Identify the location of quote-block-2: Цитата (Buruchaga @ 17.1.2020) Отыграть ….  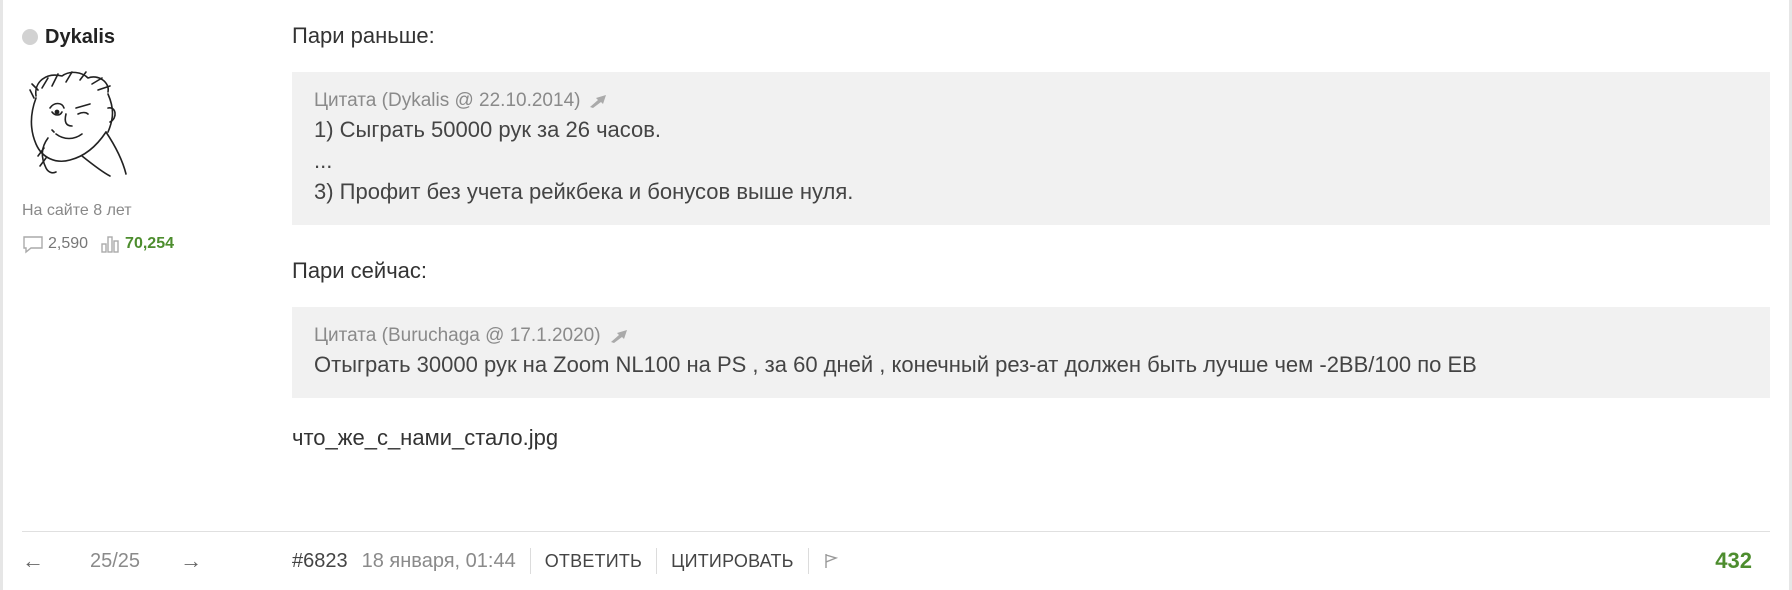
(1031, 352).